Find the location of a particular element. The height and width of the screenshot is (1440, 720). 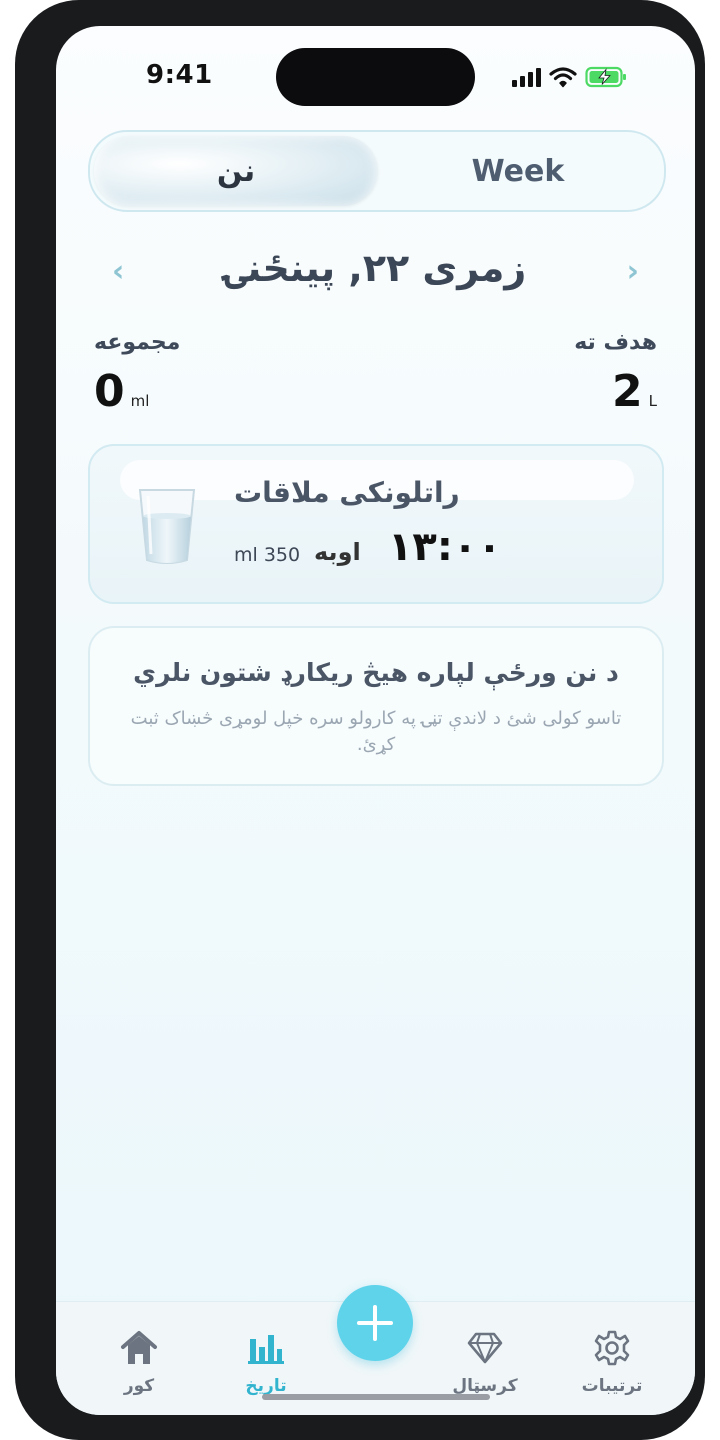

goal-unit: L is located at coordinates (652, 401).